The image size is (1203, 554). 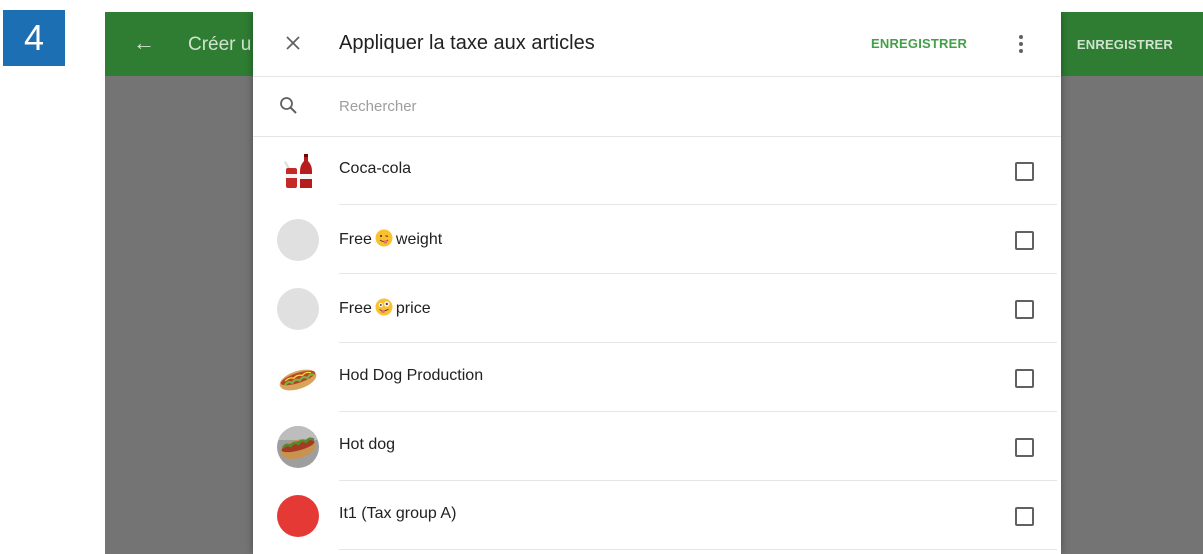 I want to click on search-icon, so click(x=288, y=105).